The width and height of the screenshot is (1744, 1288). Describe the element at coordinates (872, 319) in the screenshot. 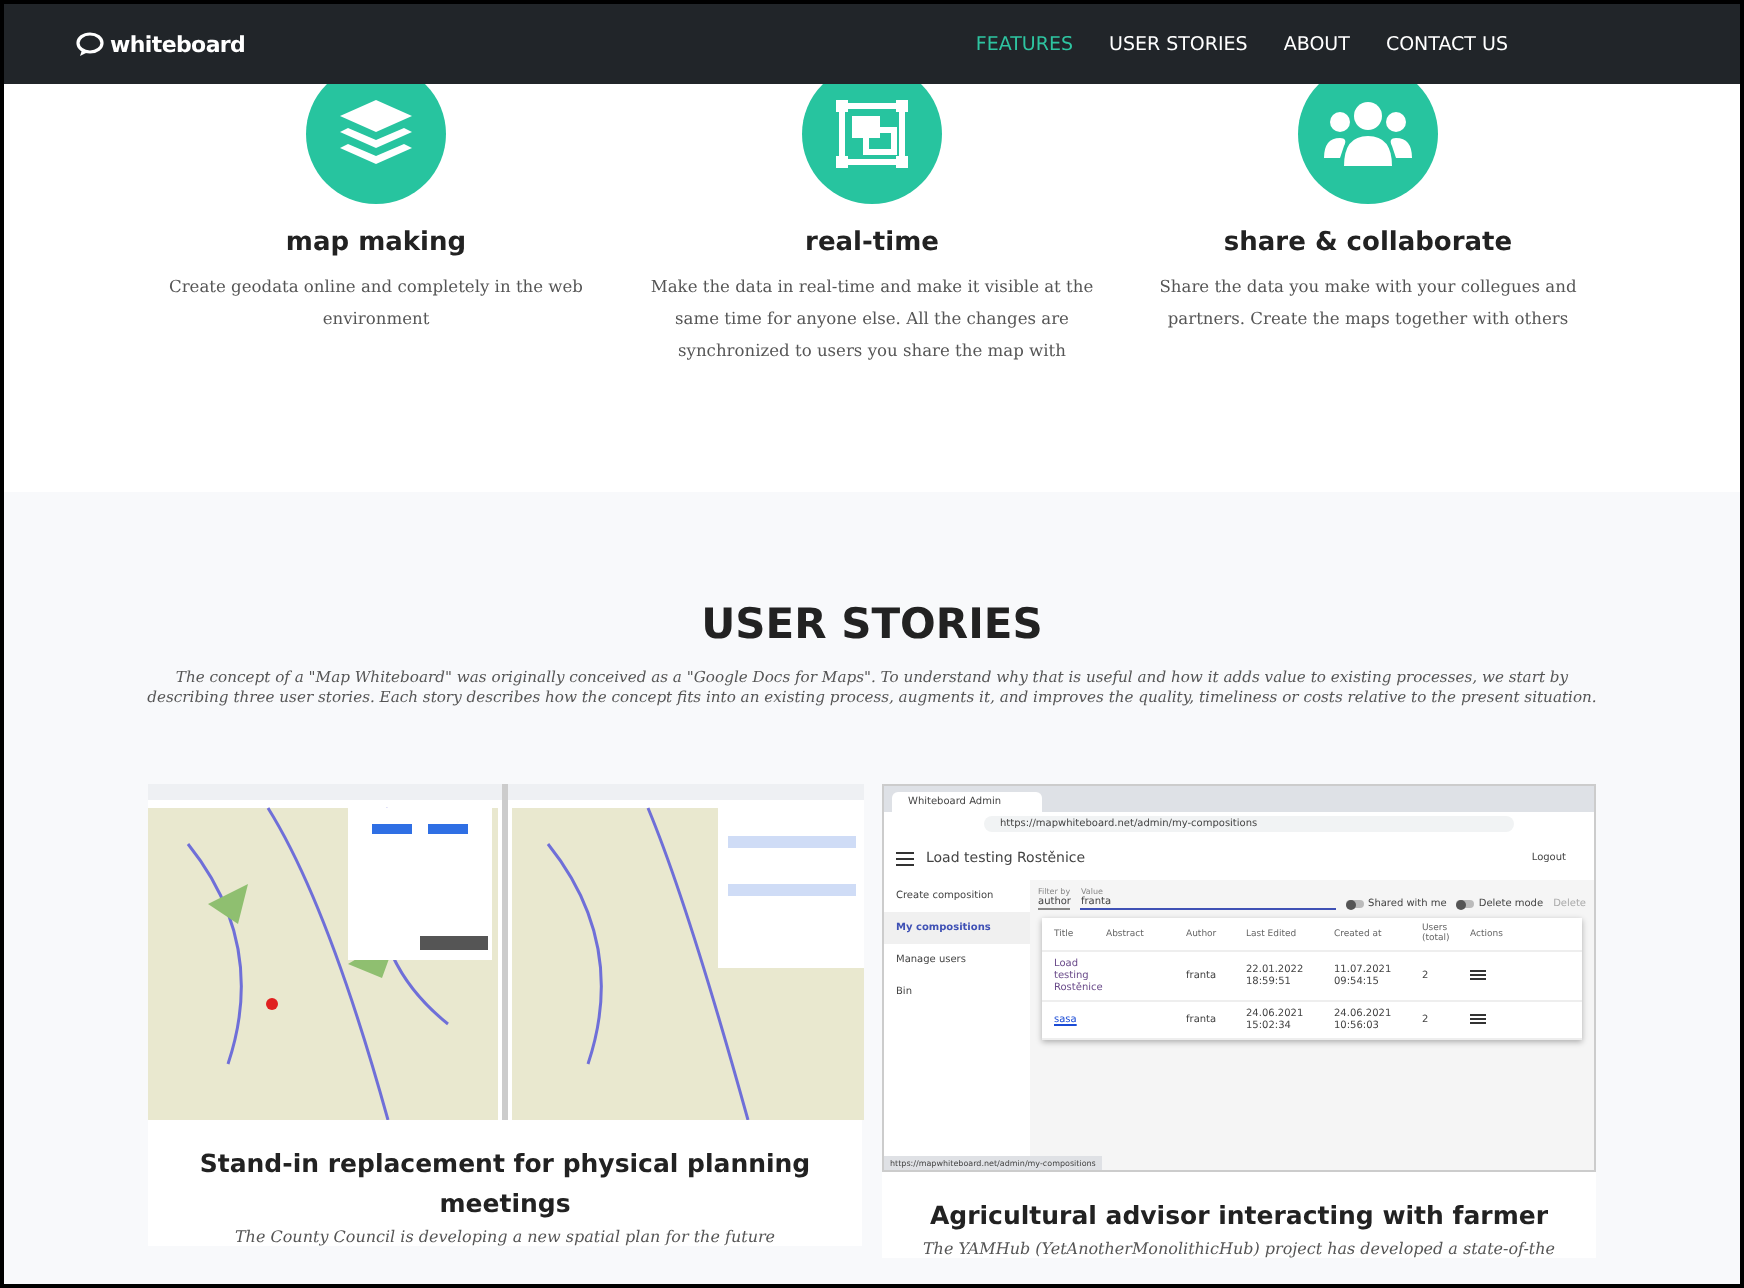

I see `feature-description: Make the data in real-time and make it visible at the same time for anyone else. All the changes are synchronized to users you share the map with` at that location.